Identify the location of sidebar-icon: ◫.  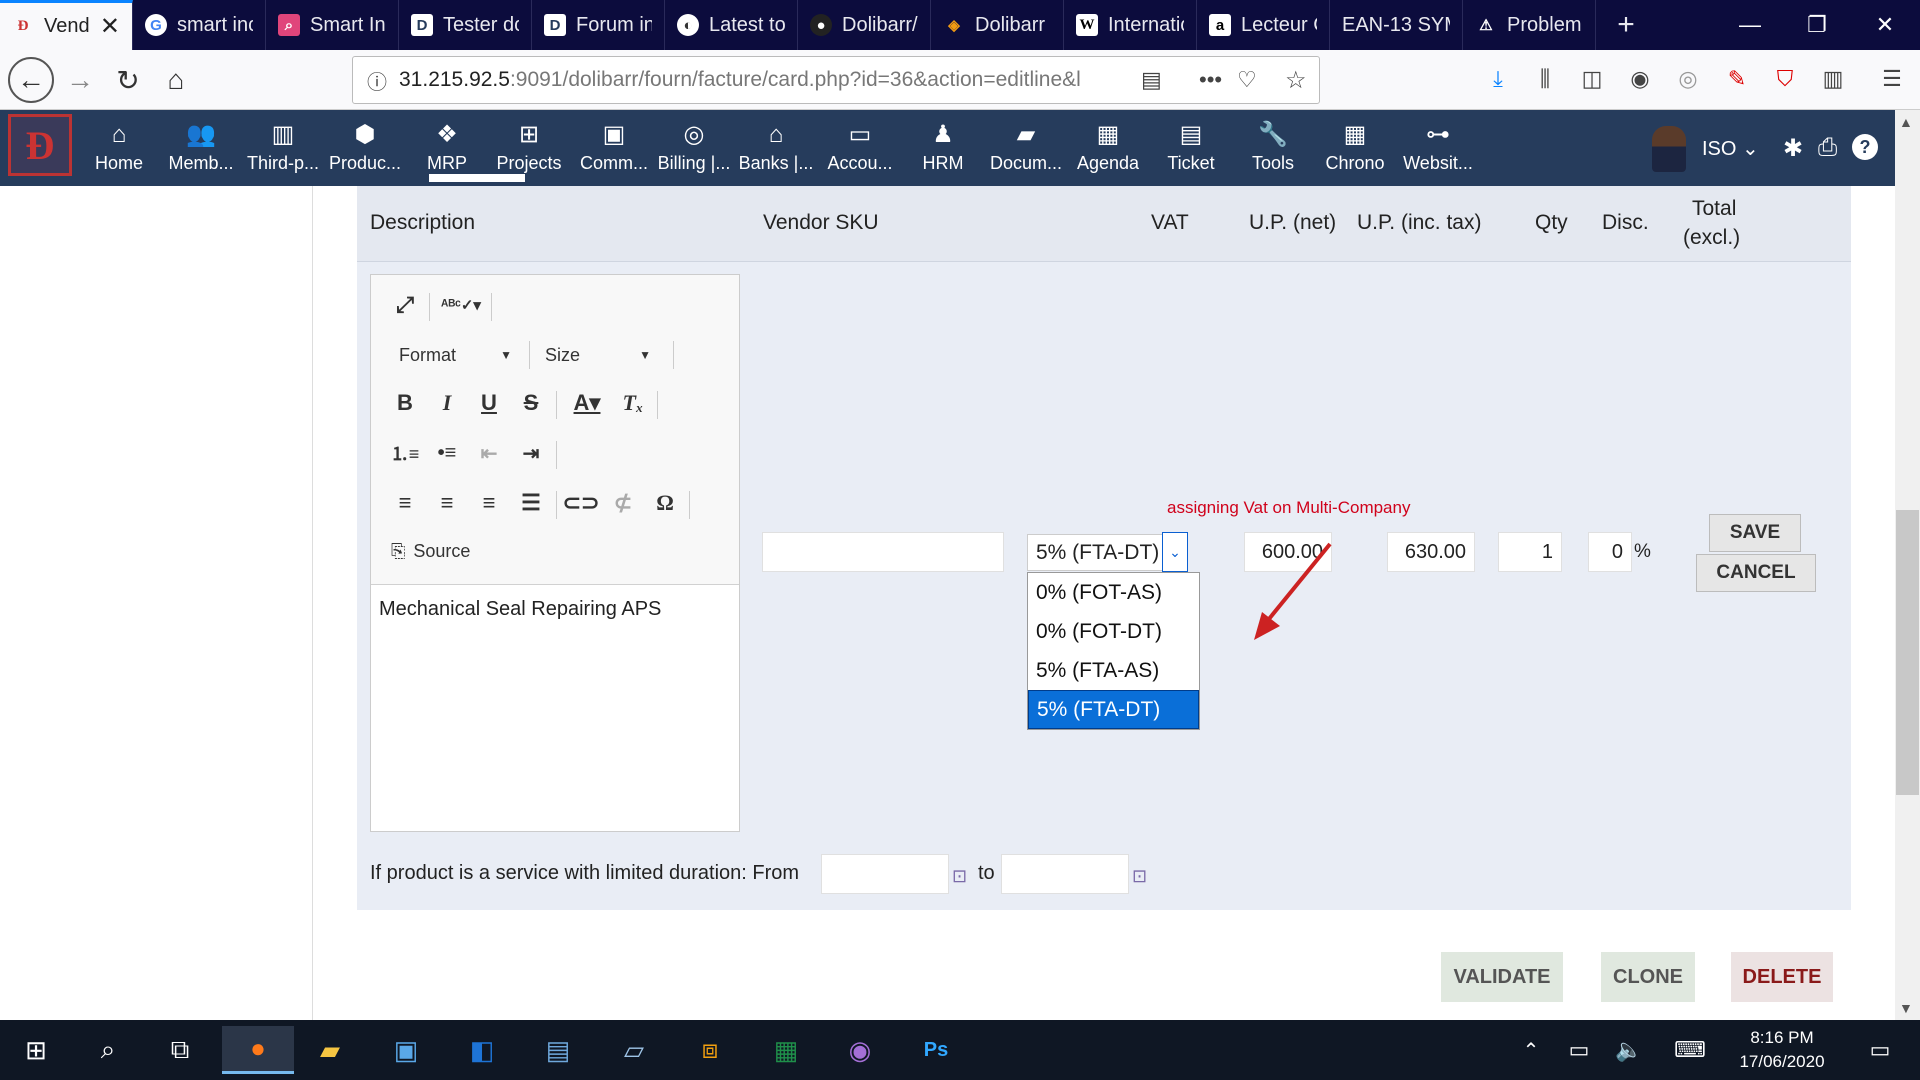
(1592, 79).